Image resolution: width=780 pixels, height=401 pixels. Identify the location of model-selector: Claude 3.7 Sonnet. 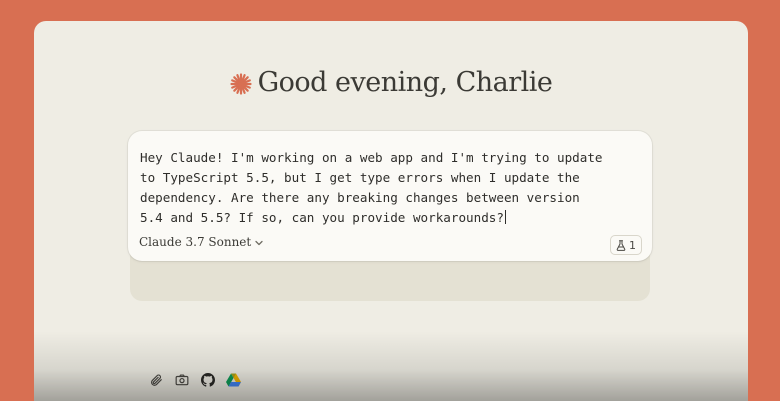
(201, 242).